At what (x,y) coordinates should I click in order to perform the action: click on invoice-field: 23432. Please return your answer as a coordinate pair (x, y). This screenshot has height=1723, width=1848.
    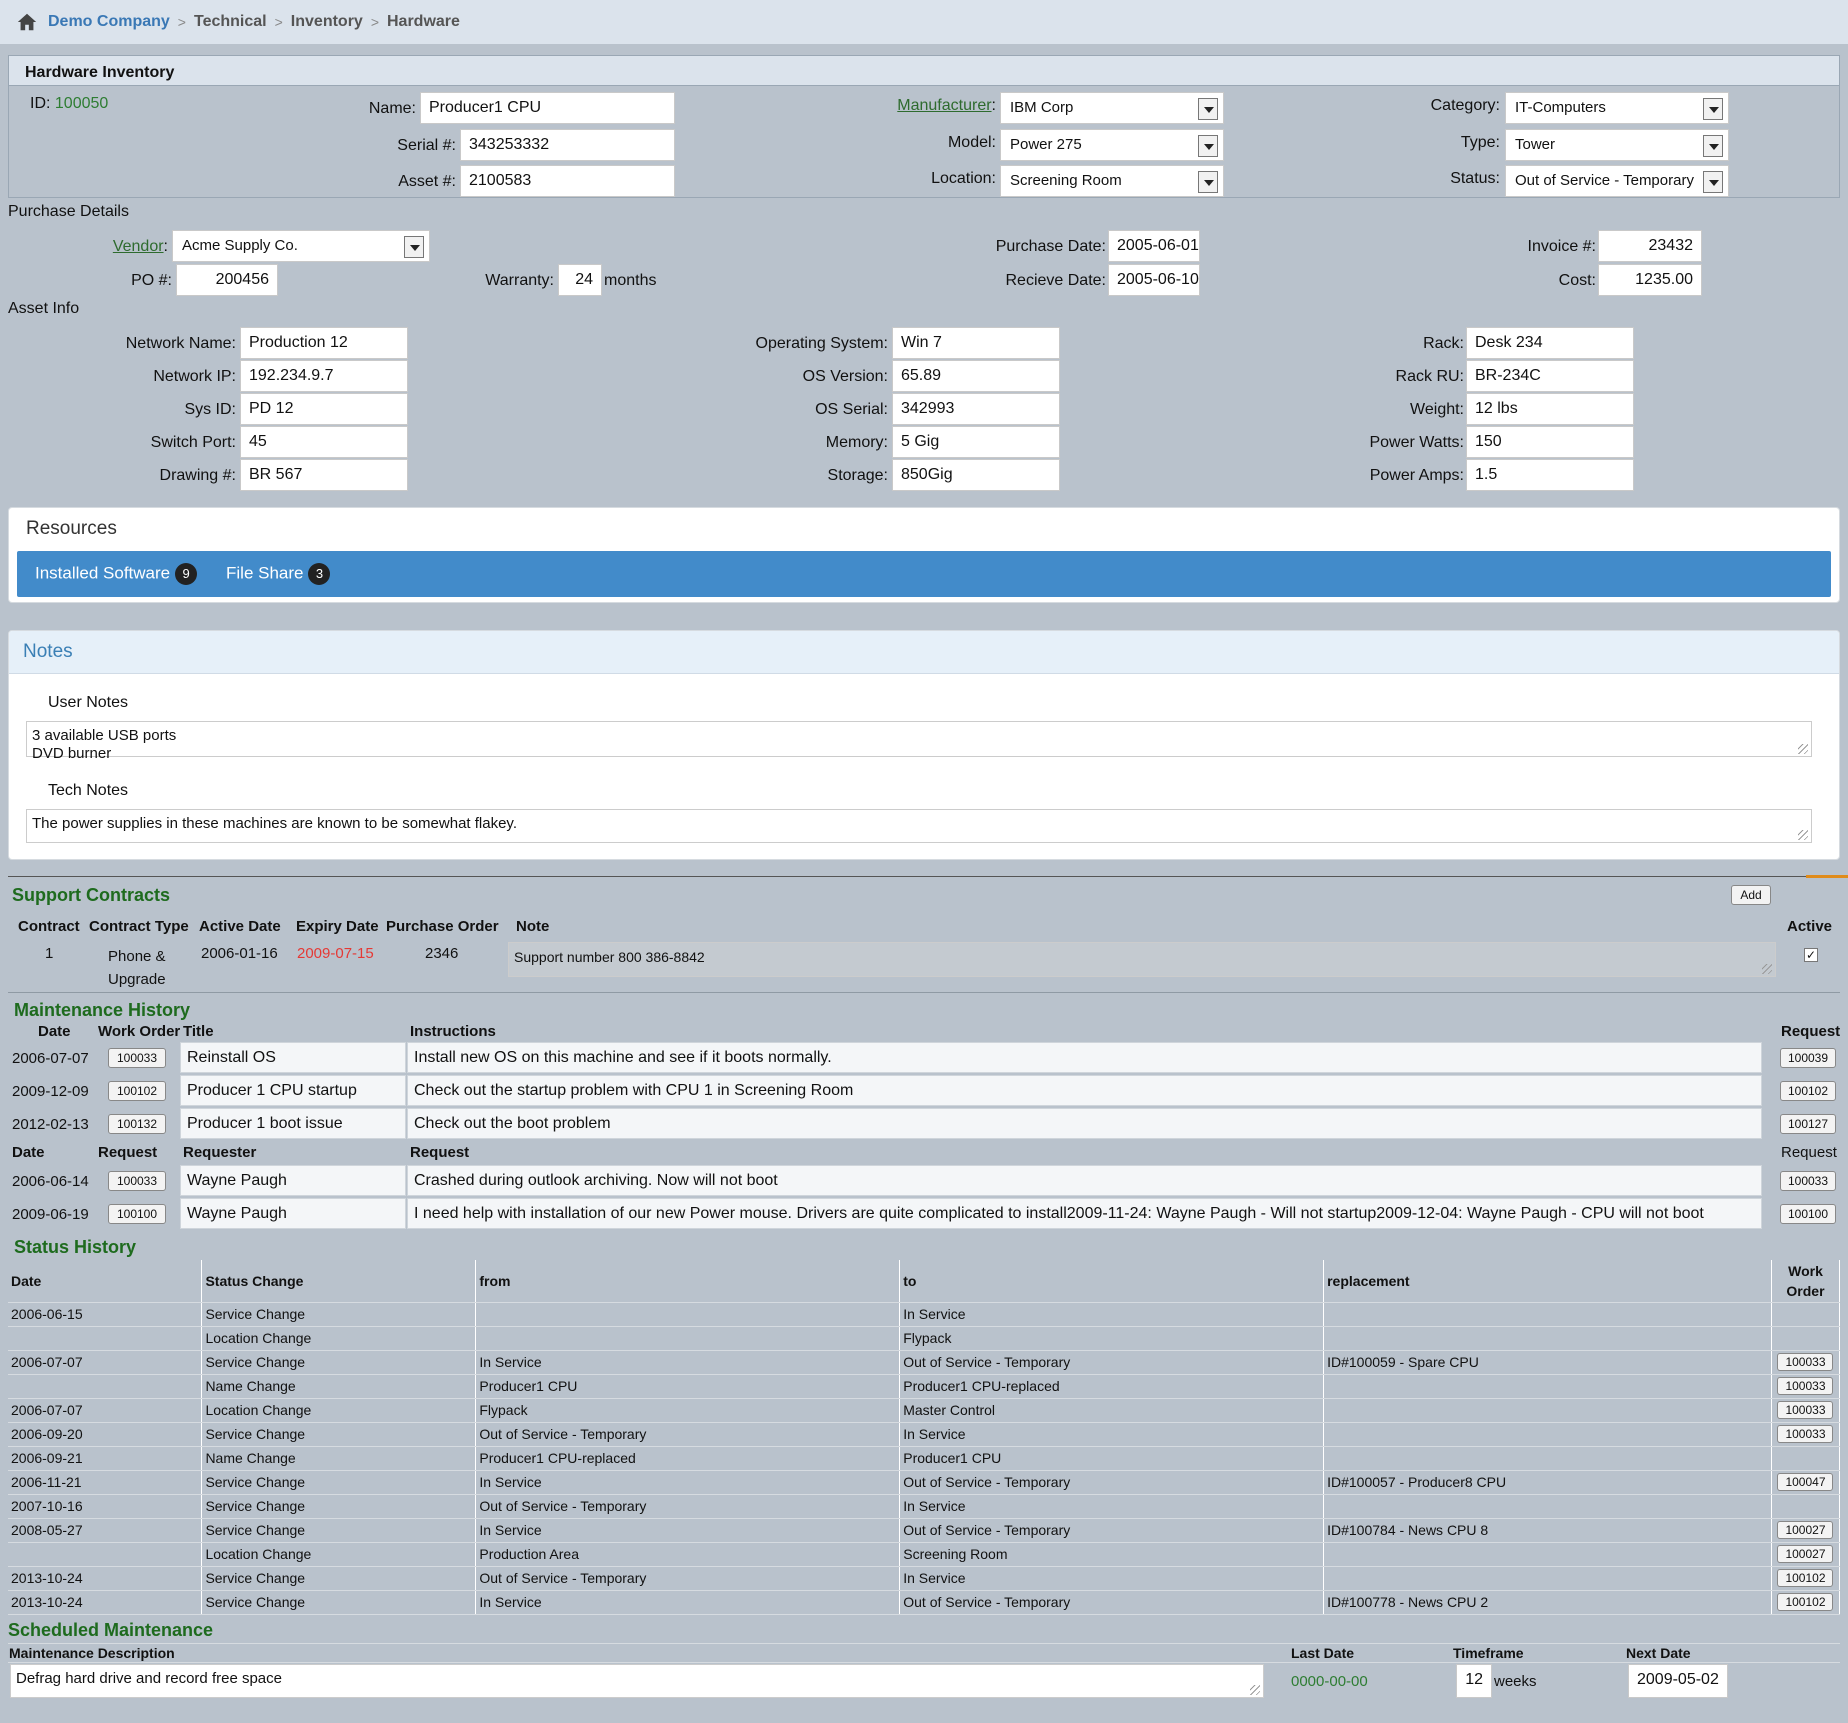
    Looking at the image, I should click on (1650, 246).